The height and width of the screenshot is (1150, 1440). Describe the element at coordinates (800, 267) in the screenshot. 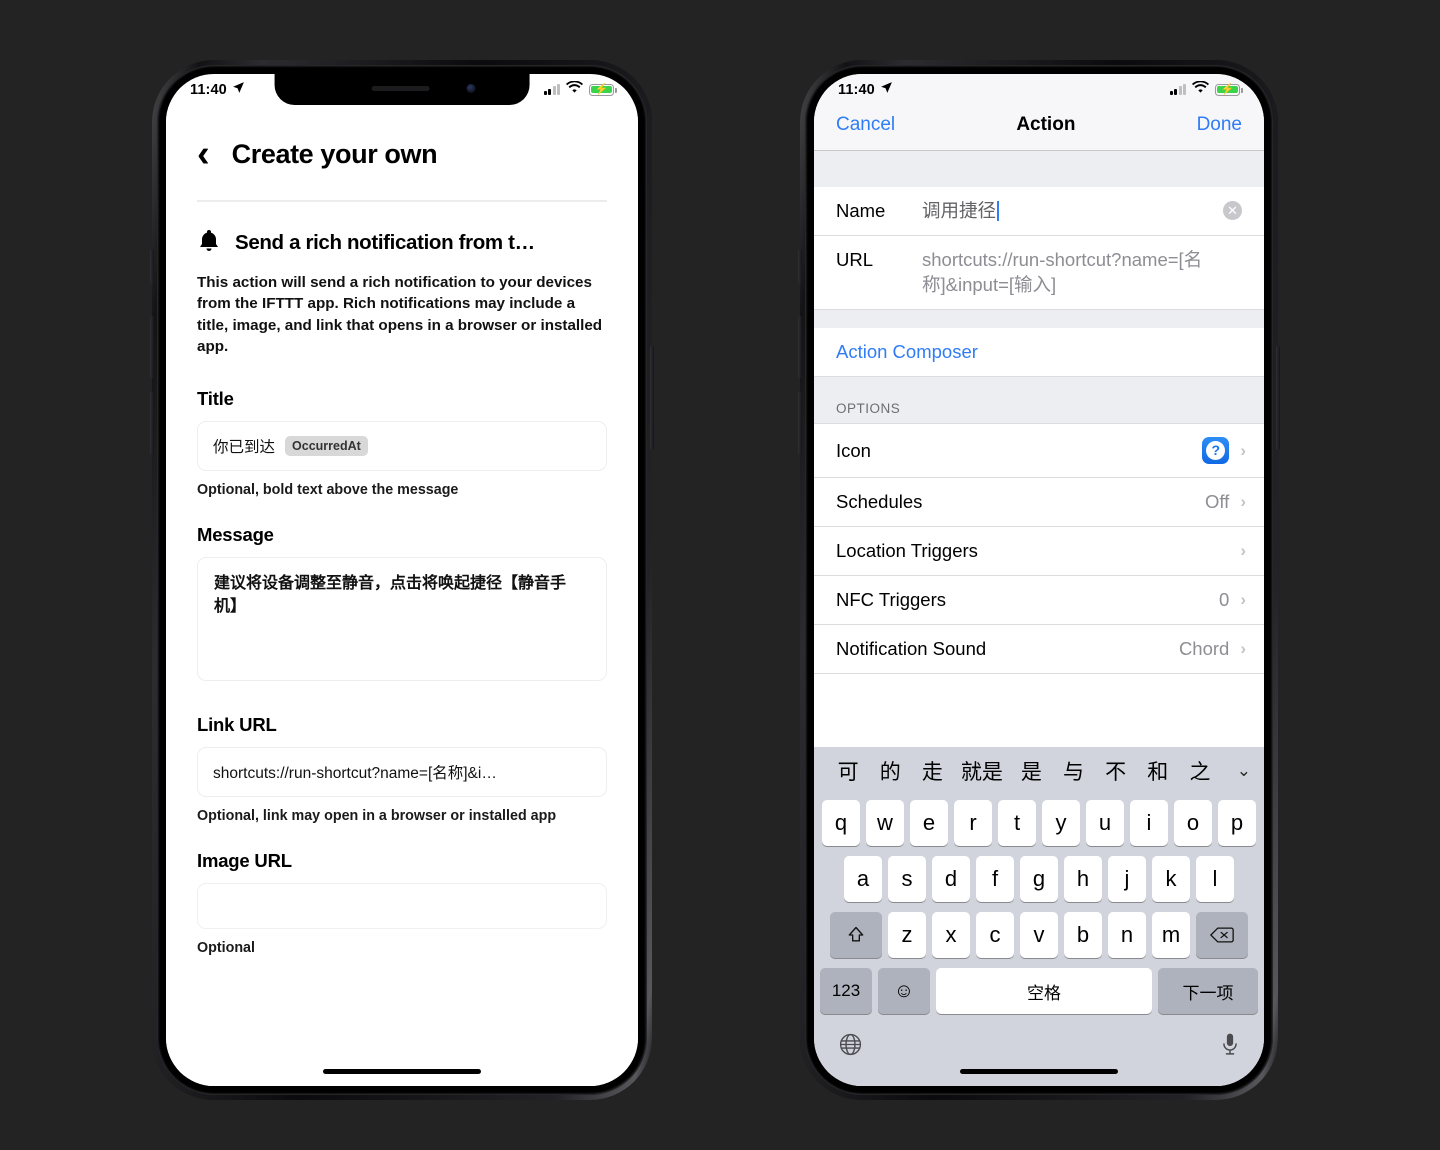

I see `mute-switch-right` at that location.